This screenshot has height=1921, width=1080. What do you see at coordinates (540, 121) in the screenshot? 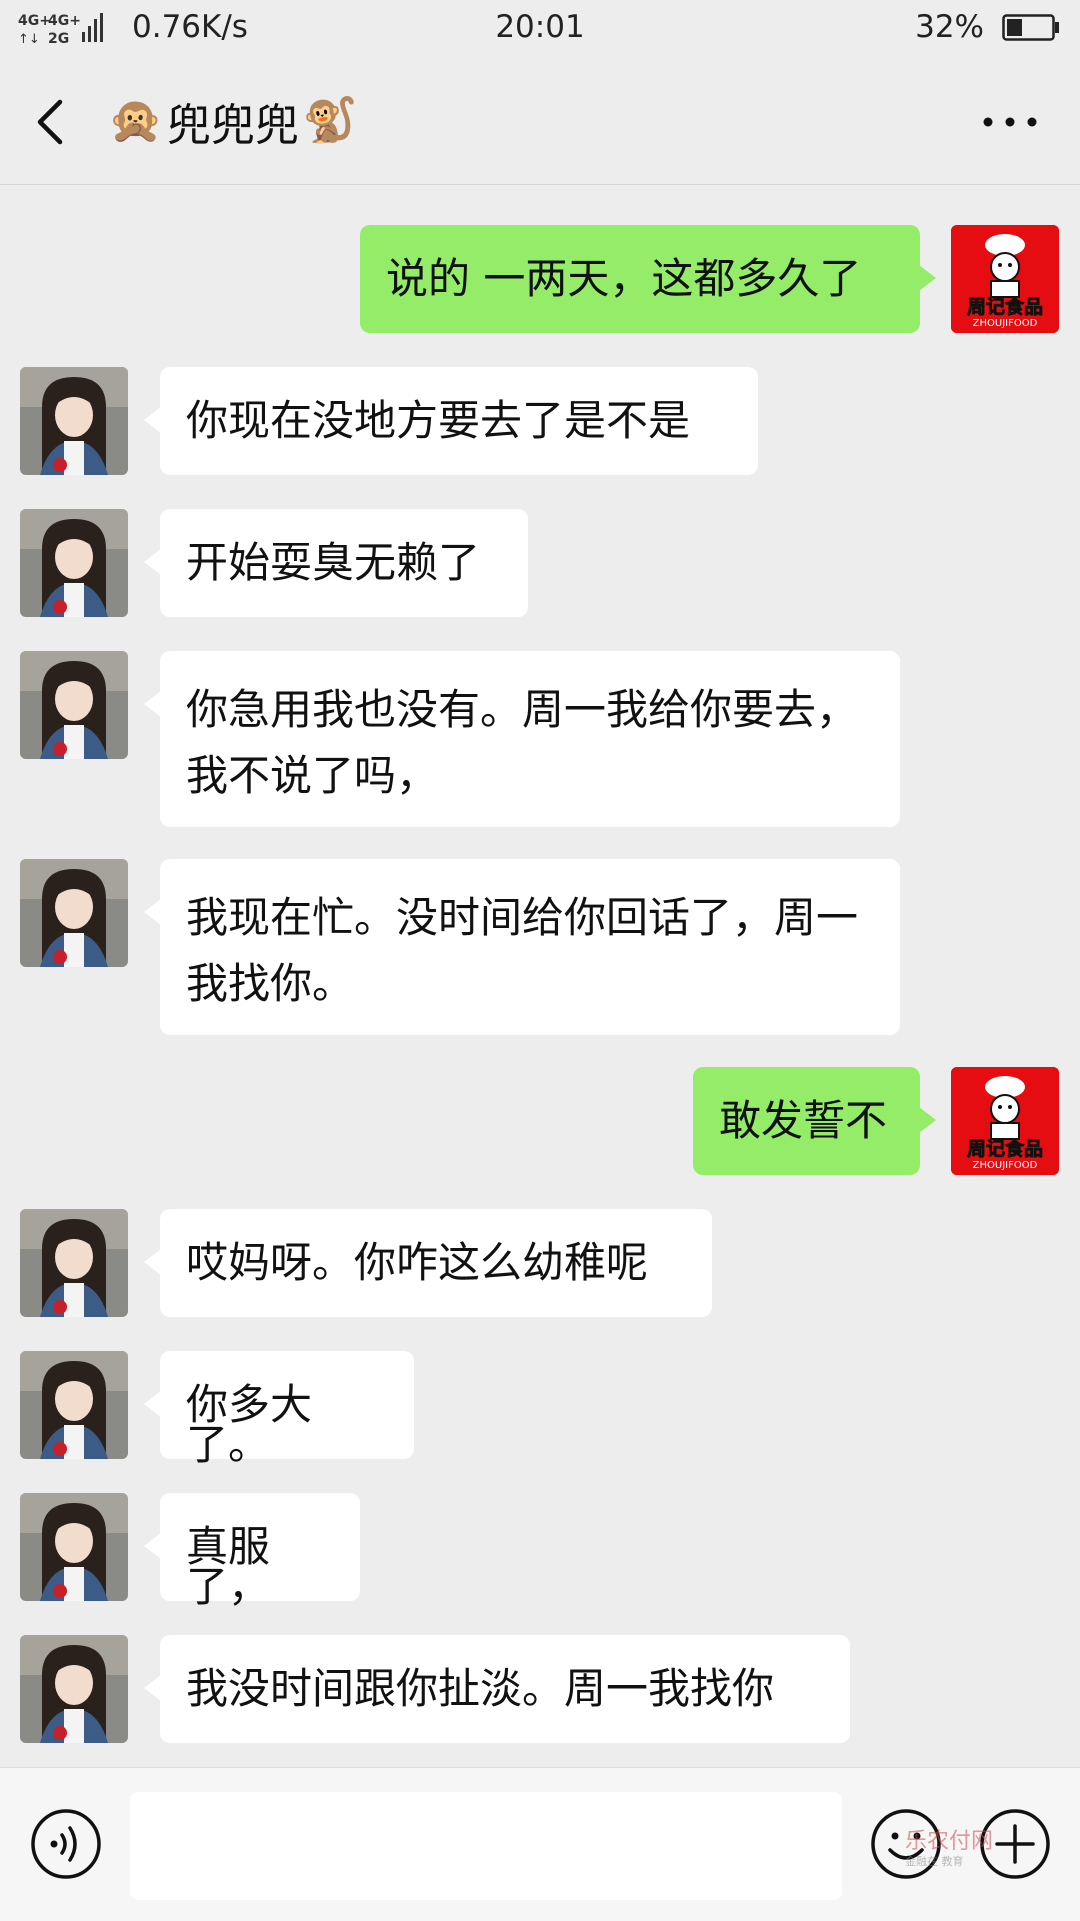
I see `chat-header: 🙊 兜兜兜 🐒` at bounding box center [540, 121].